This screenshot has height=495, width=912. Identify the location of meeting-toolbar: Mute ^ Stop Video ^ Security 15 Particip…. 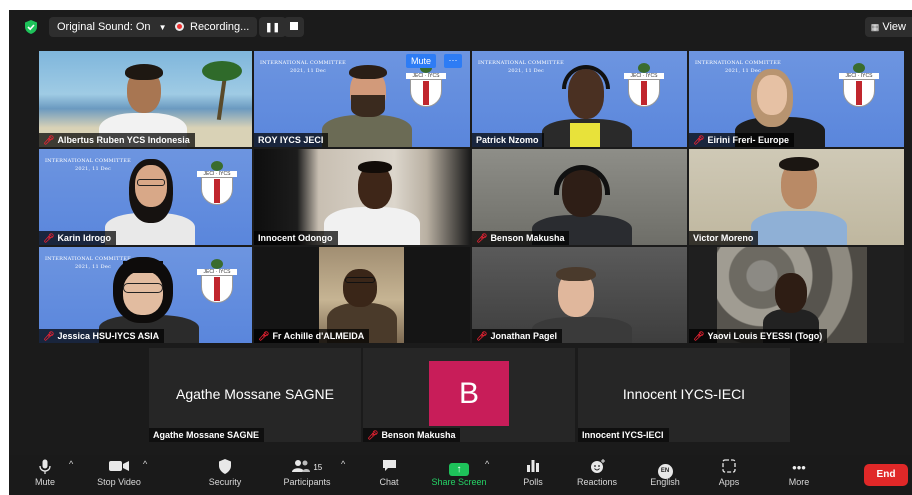
(460, 475).